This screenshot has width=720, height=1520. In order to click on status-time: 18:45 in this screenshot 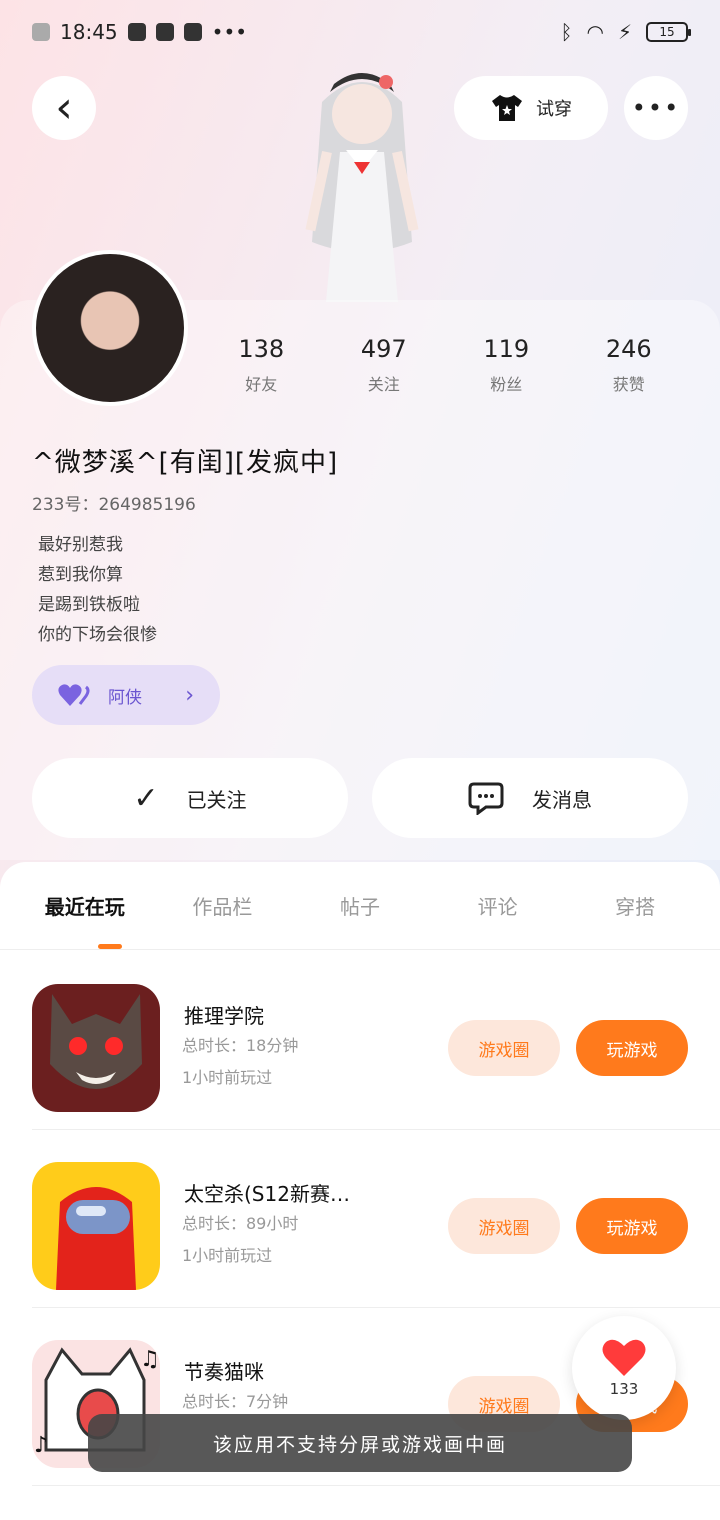, I will do `click(89, 32)`.